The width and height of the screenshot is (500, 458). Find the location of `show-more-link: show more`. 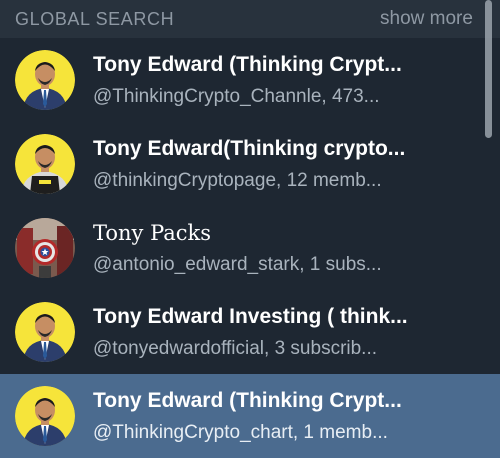

show-more-link: show more is located at coordinates (426, 19).